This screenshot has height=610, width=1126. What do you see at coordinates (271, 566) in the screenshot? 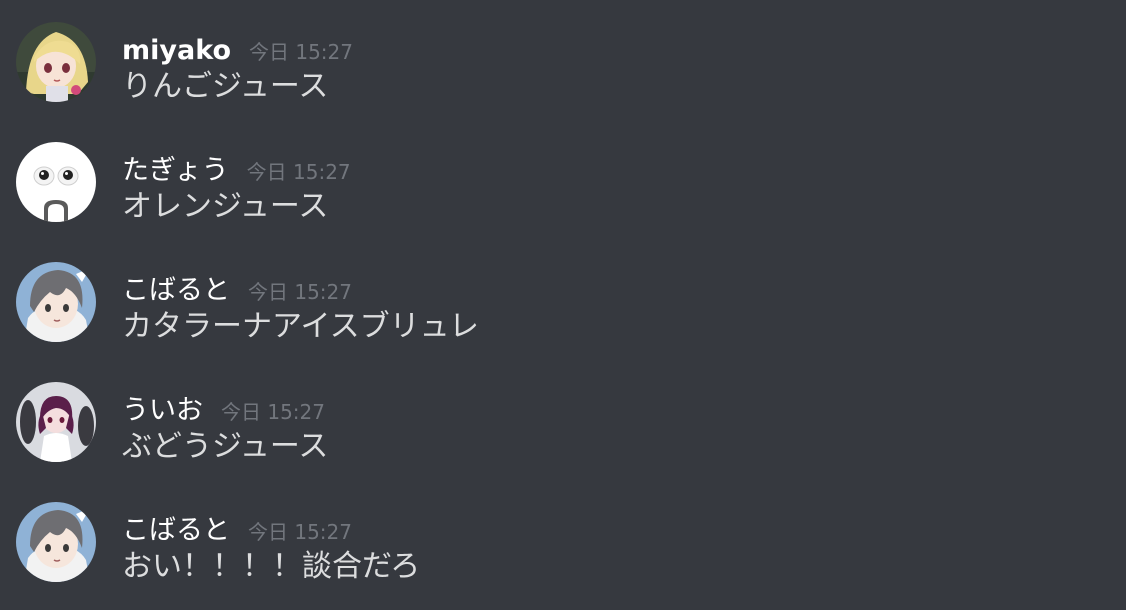
I see `message-content: おい！！！！談合だろ` at bounding box center [271, 566].